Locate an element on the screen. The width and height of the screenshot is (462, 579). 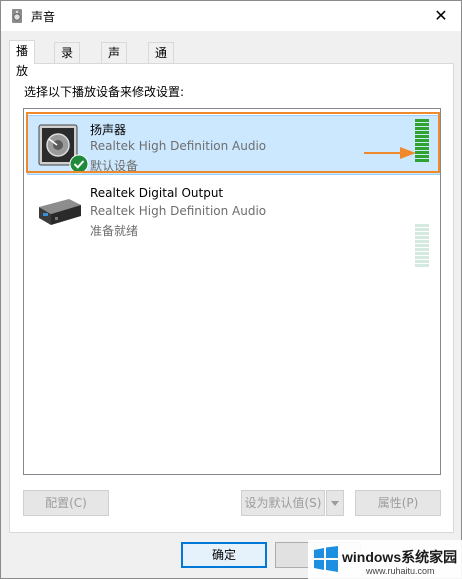
digital-output-icon is located at coordinates (60, 212).